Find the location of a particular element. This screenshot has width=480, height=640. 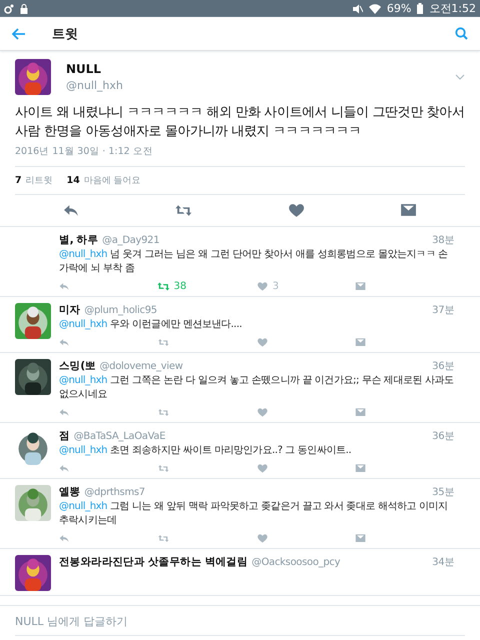

user-handle: @null_hxh is located at coordinates (95, 85).